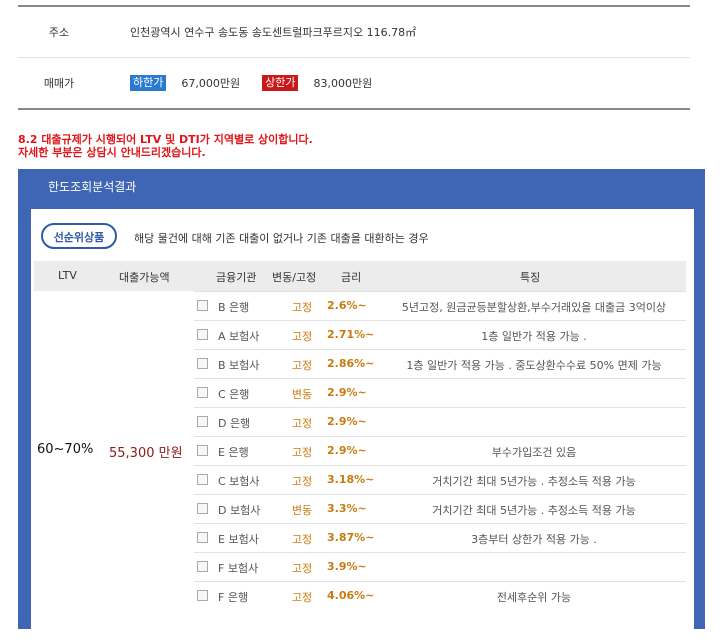  I want to click on senior-loan-description: 해당 물건에 대해 기존 대출이 없거나 기존 대출을 대환하는 경우, so click(281, 238).